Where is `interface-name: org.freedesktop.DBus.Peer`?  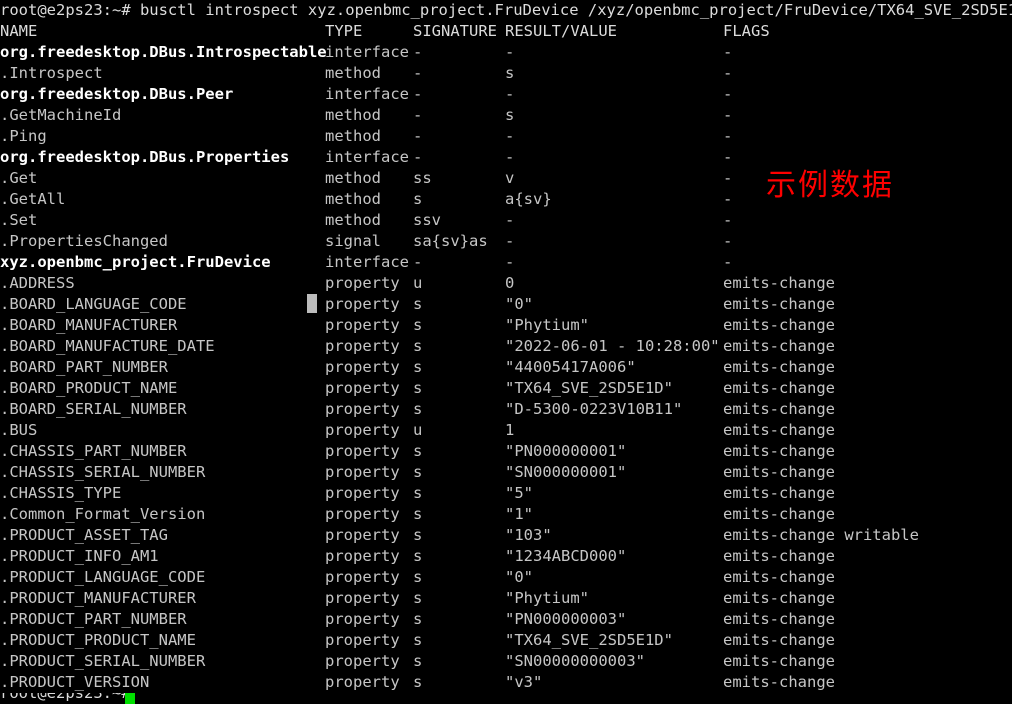
interface-name: org.freedesktop.DBus.Peer is located at coordinates (117, 94).